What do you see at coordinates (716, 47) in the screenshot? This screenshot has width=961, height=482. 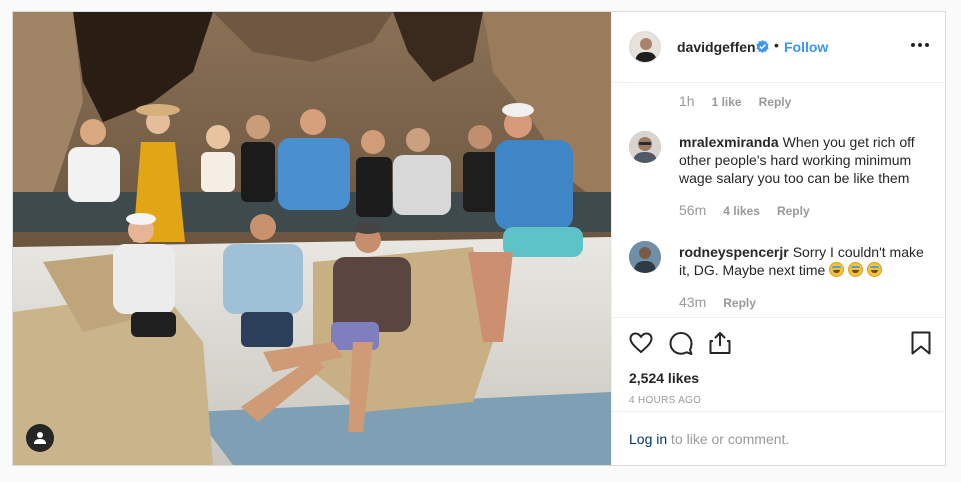 I see `author-username: davidgeffen` at bounding box center [716, 47].